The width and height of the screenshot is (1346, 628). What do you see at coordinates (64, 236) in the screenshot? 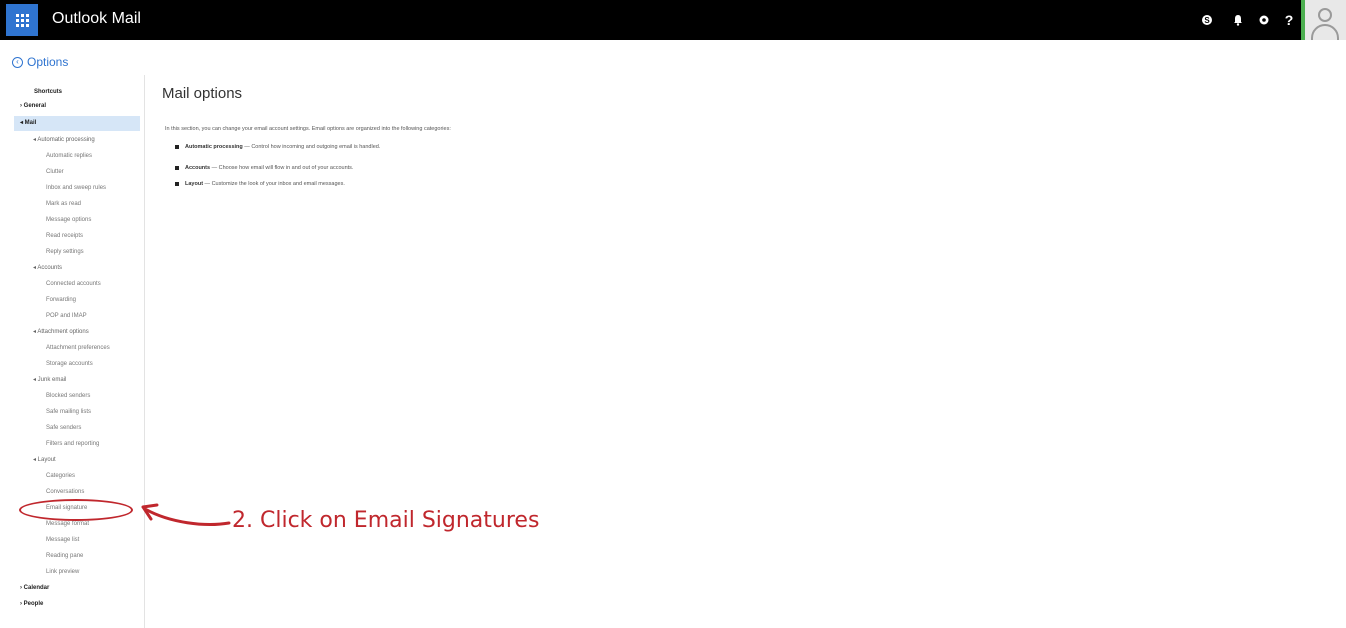
I see `nav-read-receipts: Read receipts` at bounding box center [64, 236].